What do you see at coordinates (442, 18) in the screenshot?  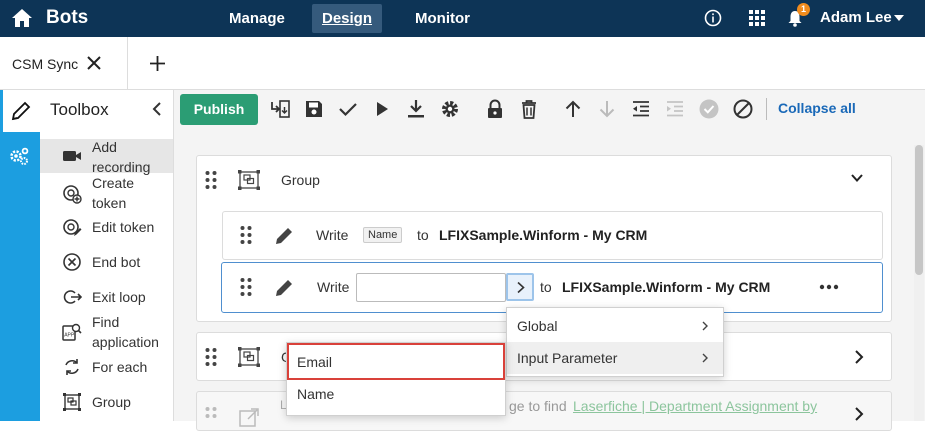 I see `nav-monitor: Monitor` at bounding box center [442, 18].